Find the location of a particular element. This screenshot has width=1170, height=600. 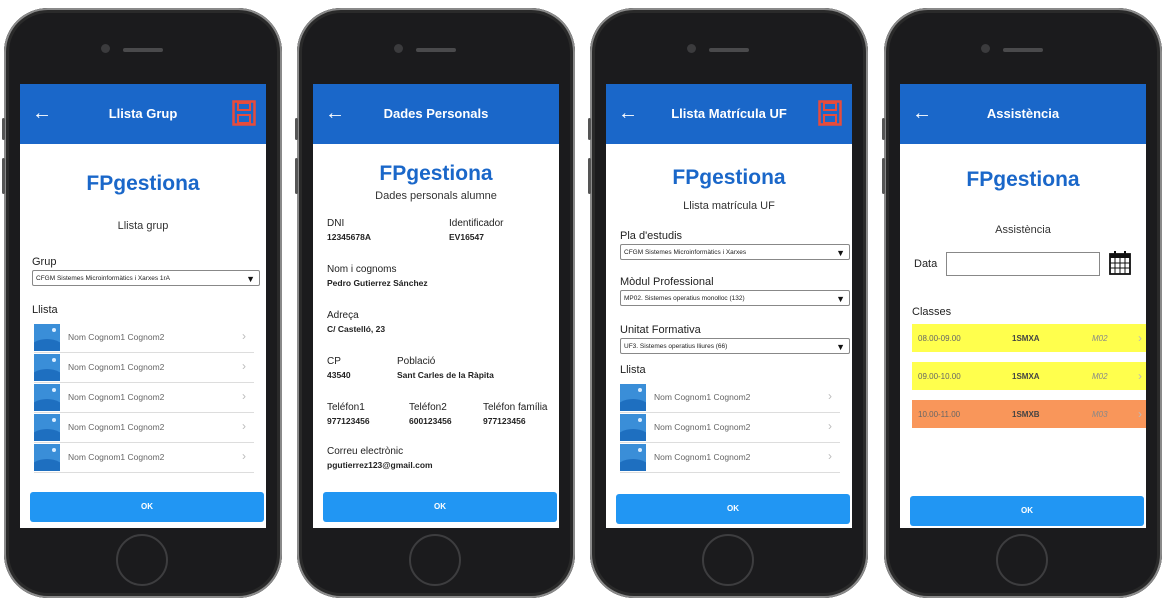

page-title: Dades Personals is located at coordinates (436, 113).